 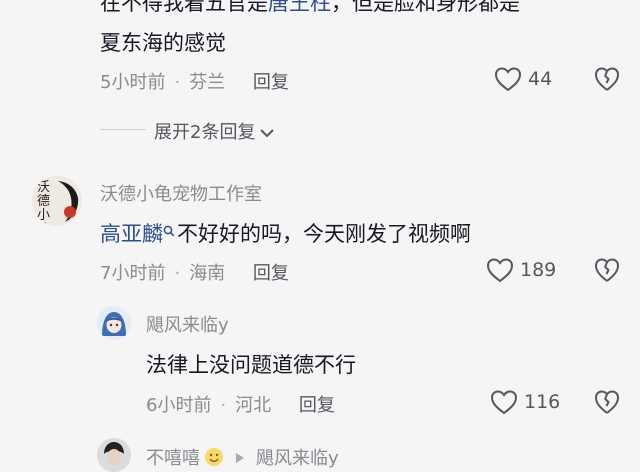 I want to click on like-count: 116, so click(x=542, y=402).